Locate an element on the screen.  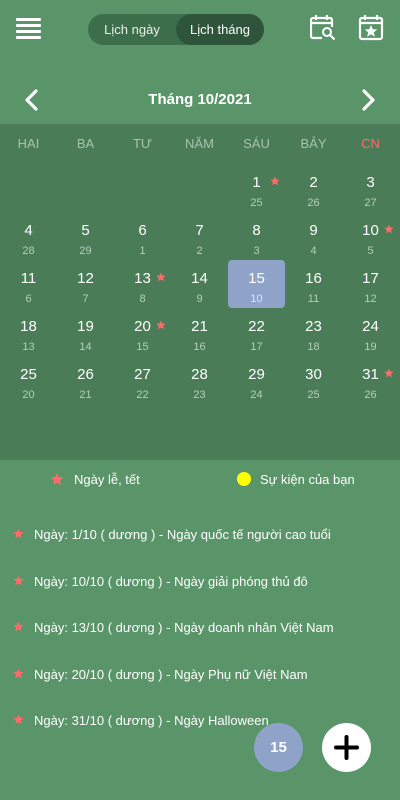
calendar-day: 29 24 is located at coordinates (256, 380).